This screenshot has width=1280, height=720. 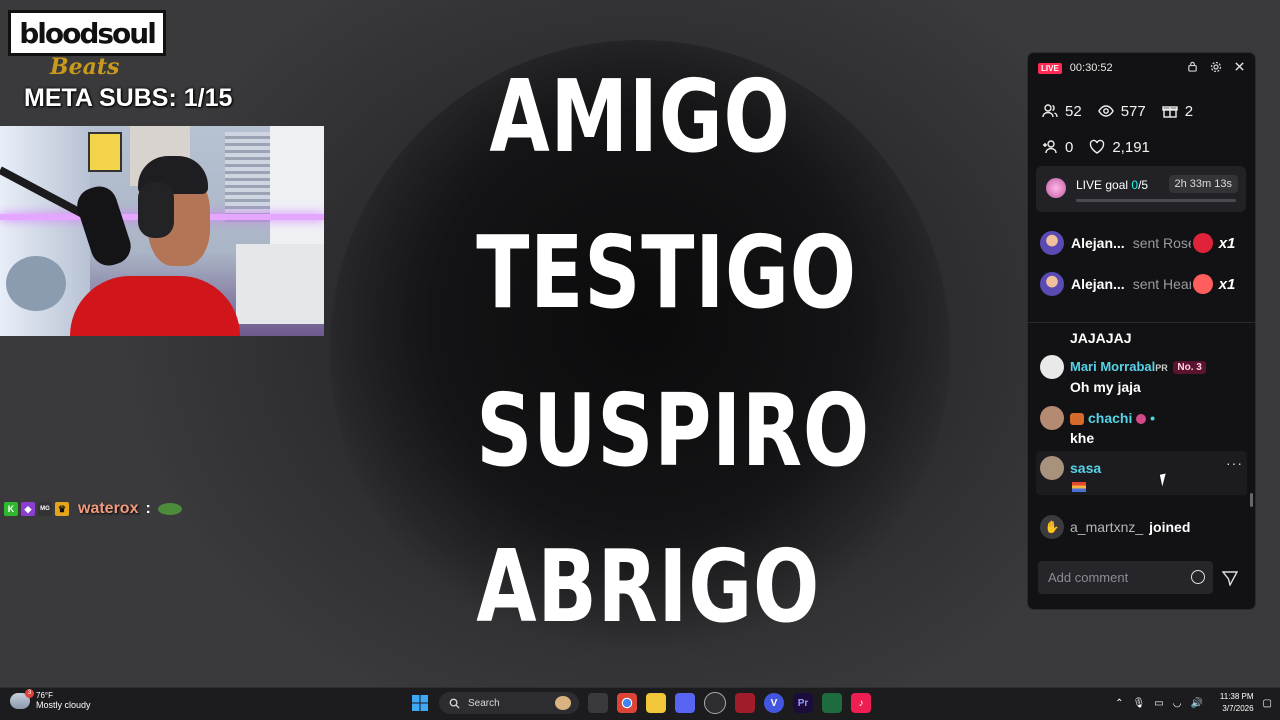 I want to click on close-icon, so click(x=1239, y=68).